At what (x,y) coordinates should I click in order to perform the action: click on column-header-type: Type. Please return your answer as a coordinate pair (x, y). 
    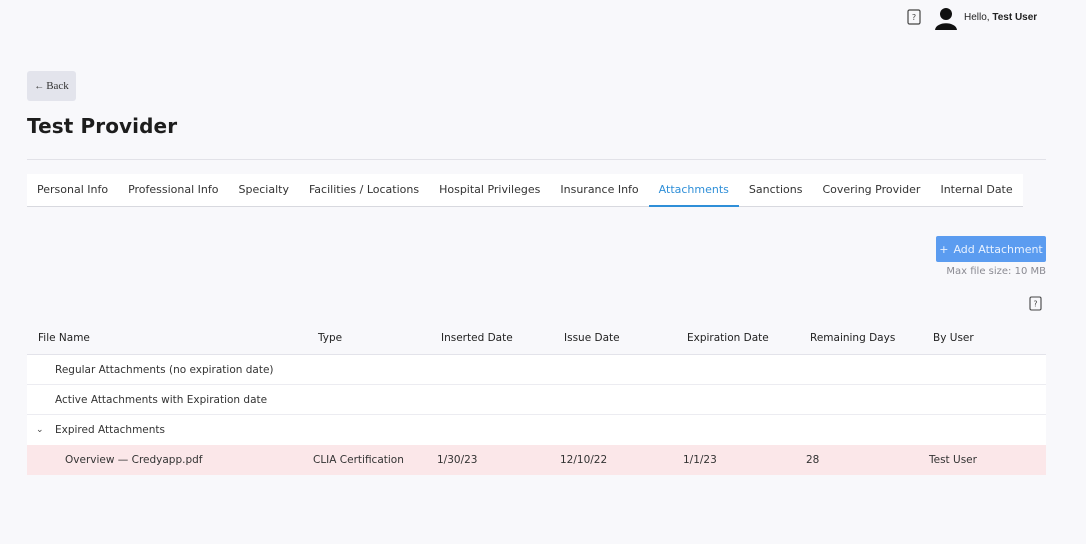
    Looking at the image, I should click on (330, 337).